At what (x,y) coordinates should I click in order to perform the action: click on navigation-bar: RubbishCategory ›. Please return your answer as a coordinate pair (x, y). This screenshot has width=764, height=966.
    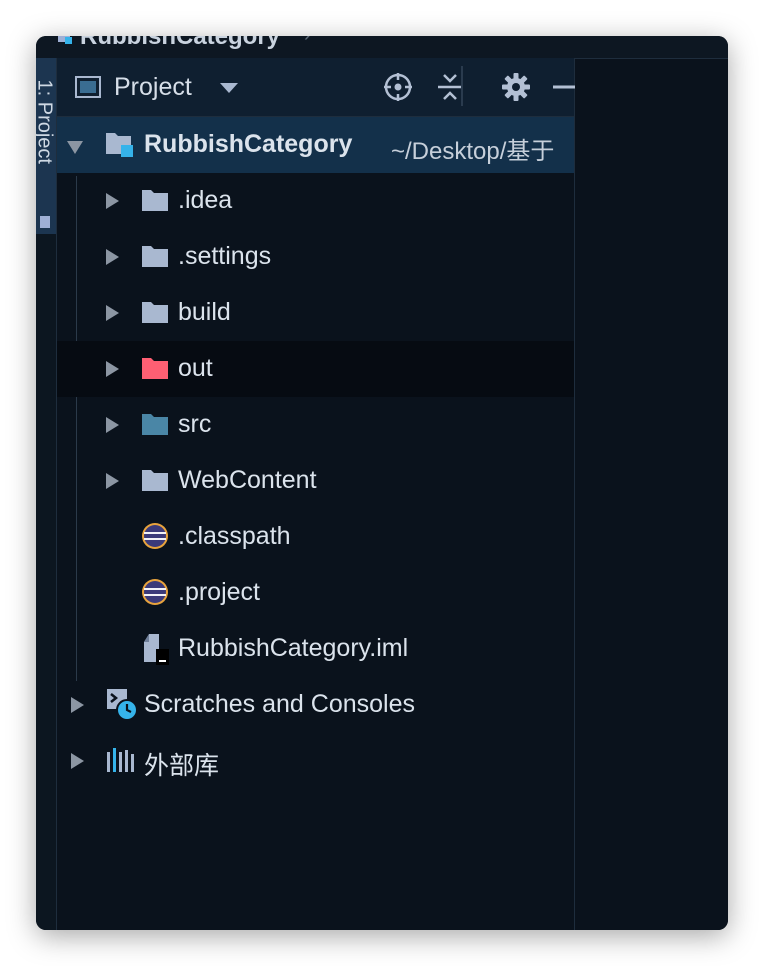
    Looking at the image, I should click on (382, 47).